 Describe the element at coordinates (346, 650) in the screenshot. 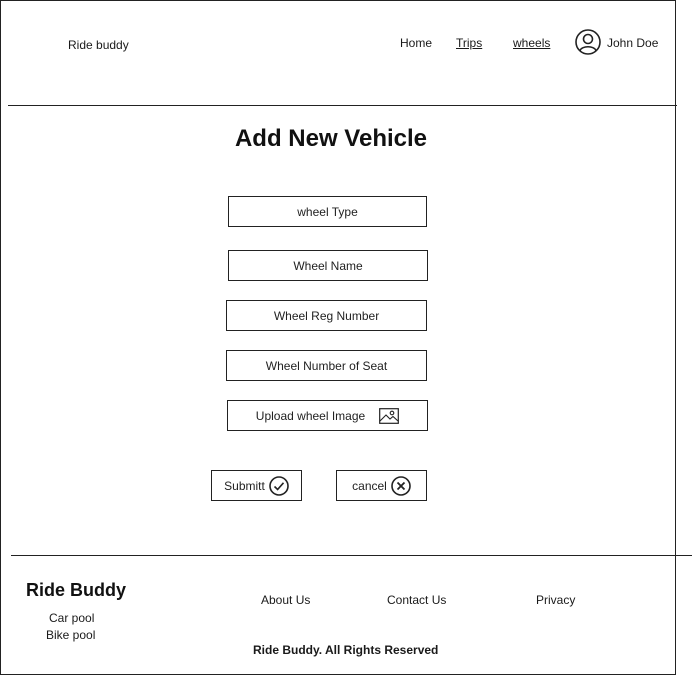

I see `copyright-text: Ride Buddy. All Rights Reserved` at that location.